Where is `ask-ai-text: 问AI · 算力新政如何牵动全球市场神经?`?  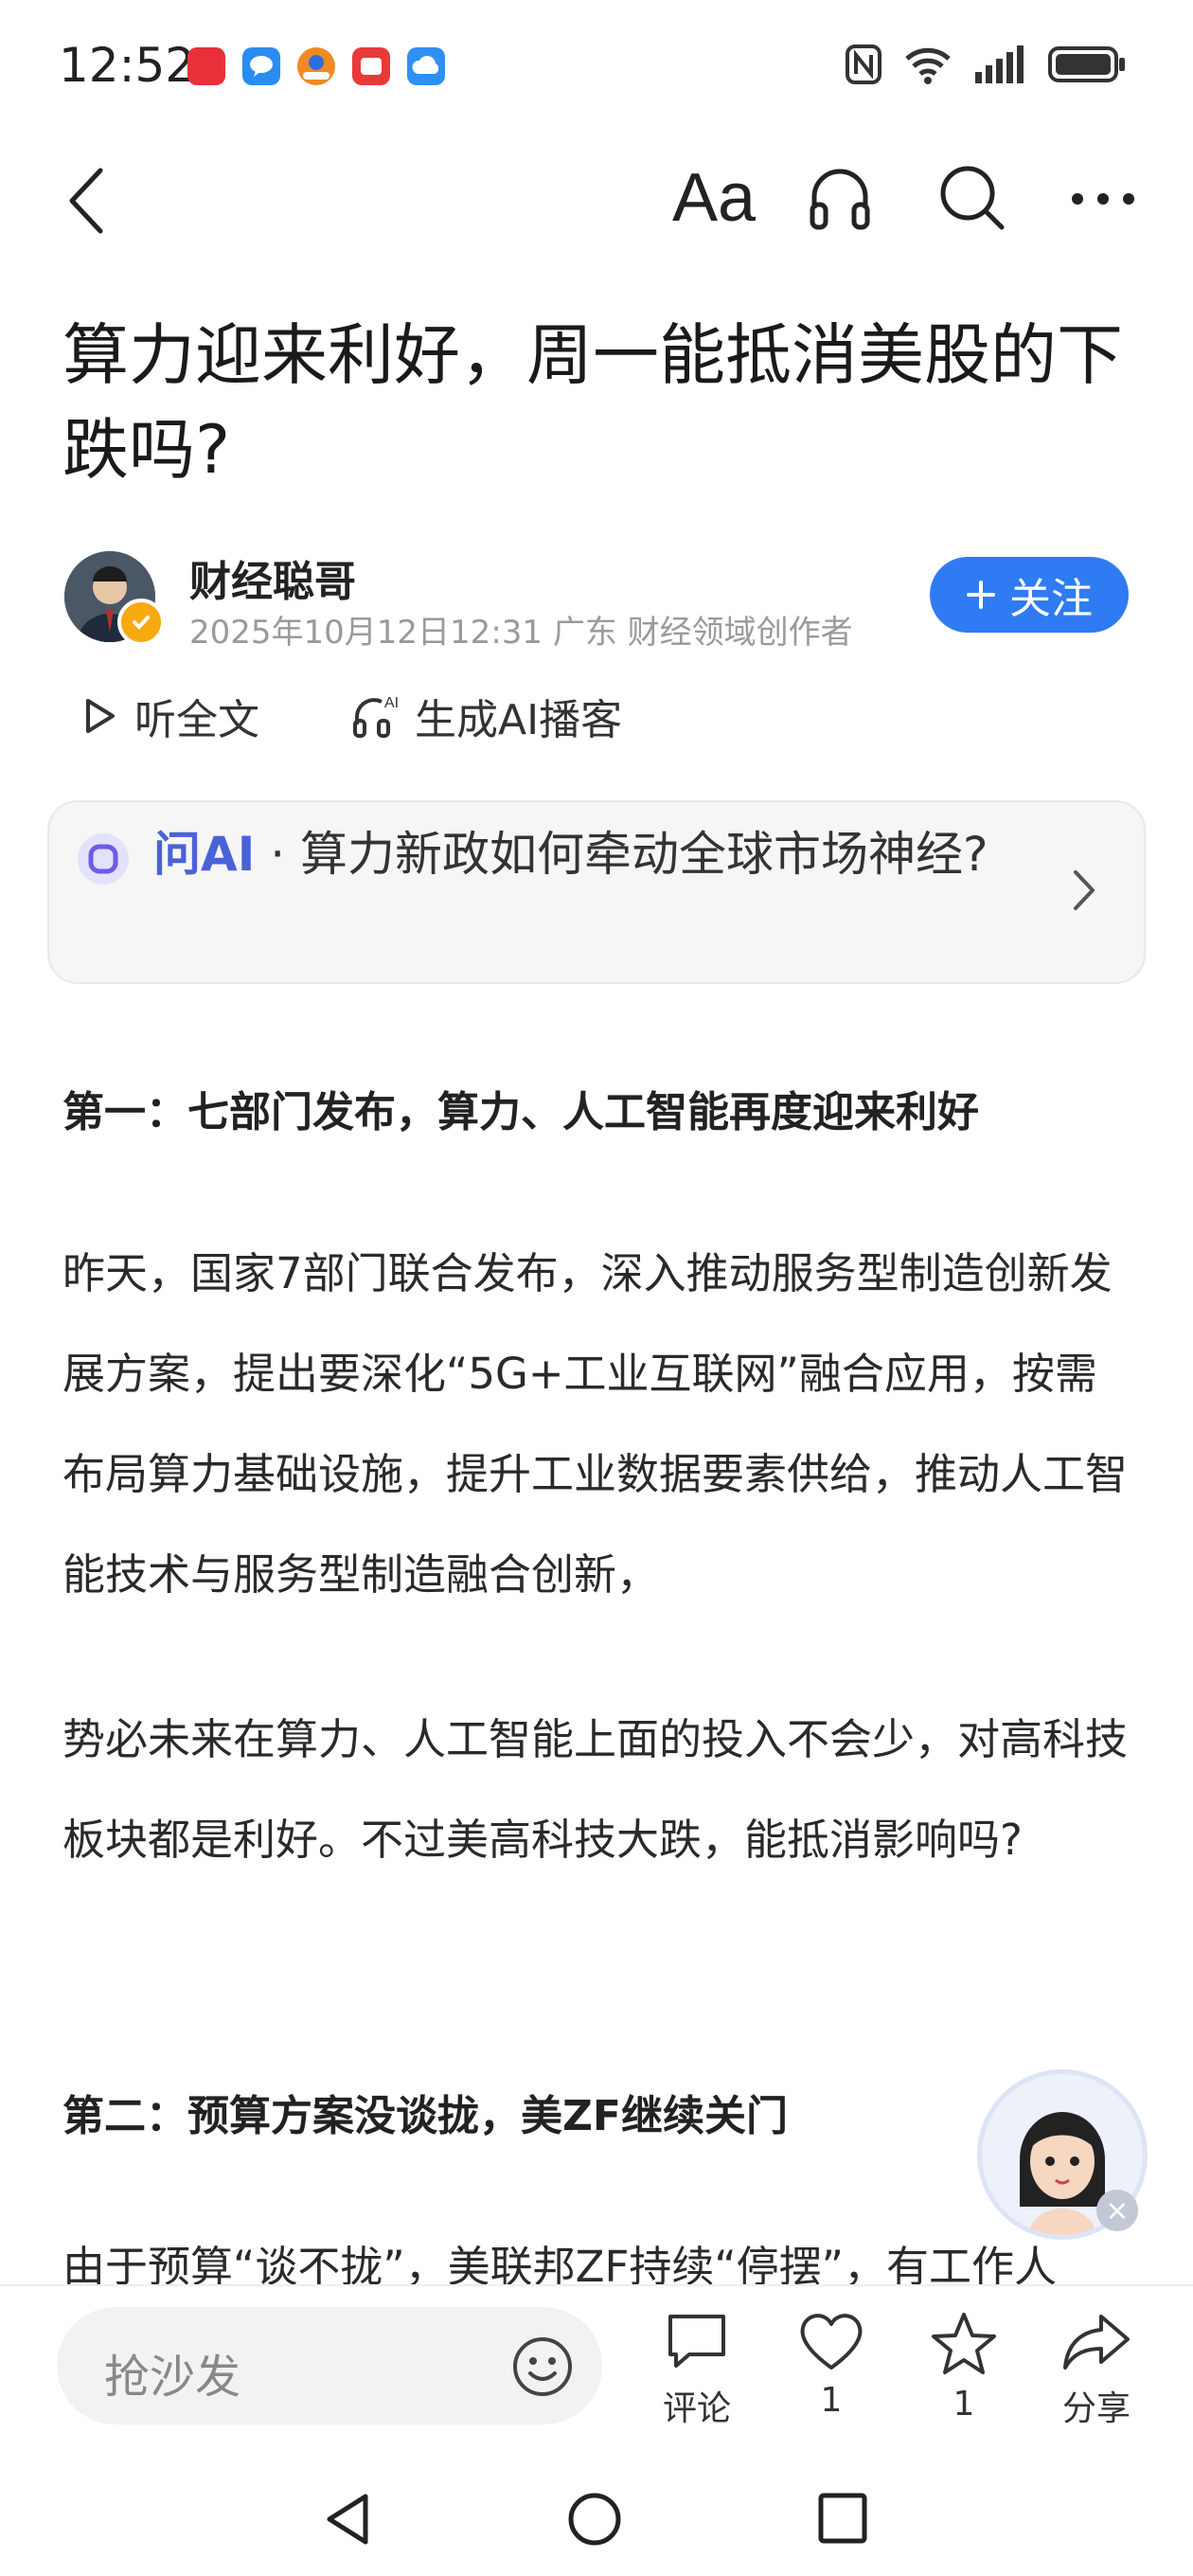 ask-ai-text: 问AI · 算力新政如何牵动全球市场神经? is located at coordinates (579, 854).